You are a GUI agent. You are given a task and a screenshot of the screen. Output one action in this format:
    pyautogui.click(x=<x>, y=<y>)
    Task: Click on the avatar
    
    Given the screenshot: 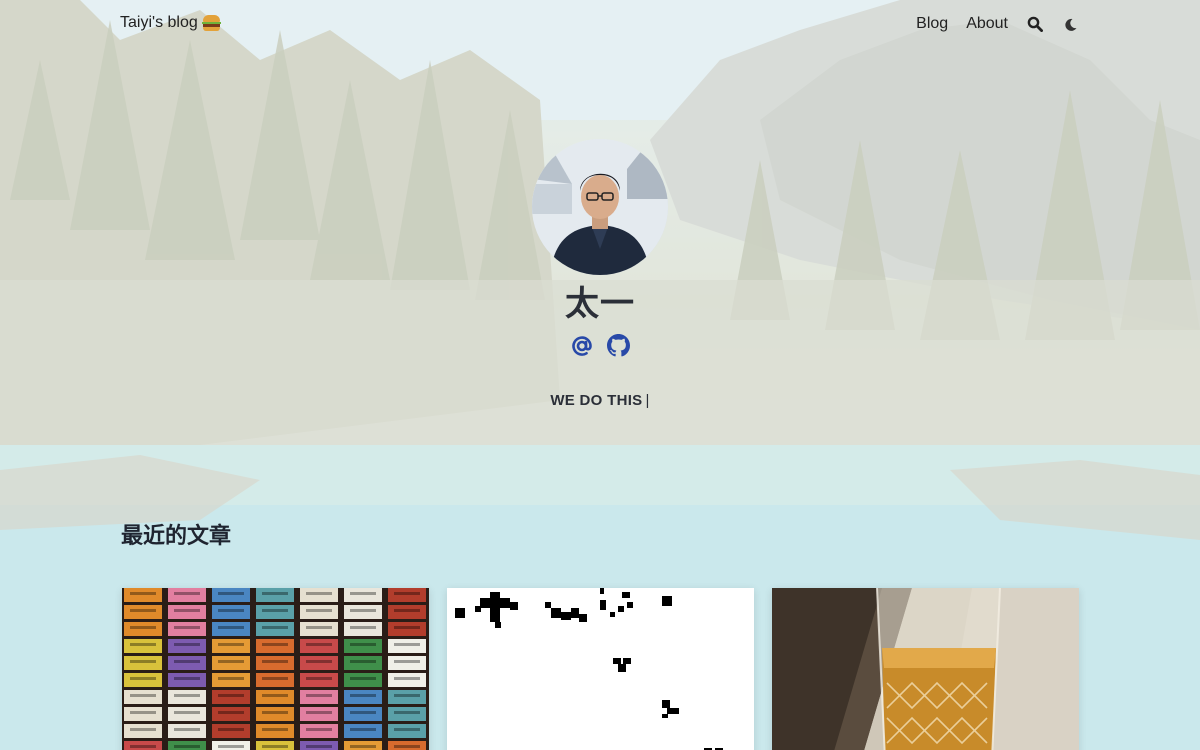 What is the action you would take?
    pyautogui.click(x=600, y=207)
    